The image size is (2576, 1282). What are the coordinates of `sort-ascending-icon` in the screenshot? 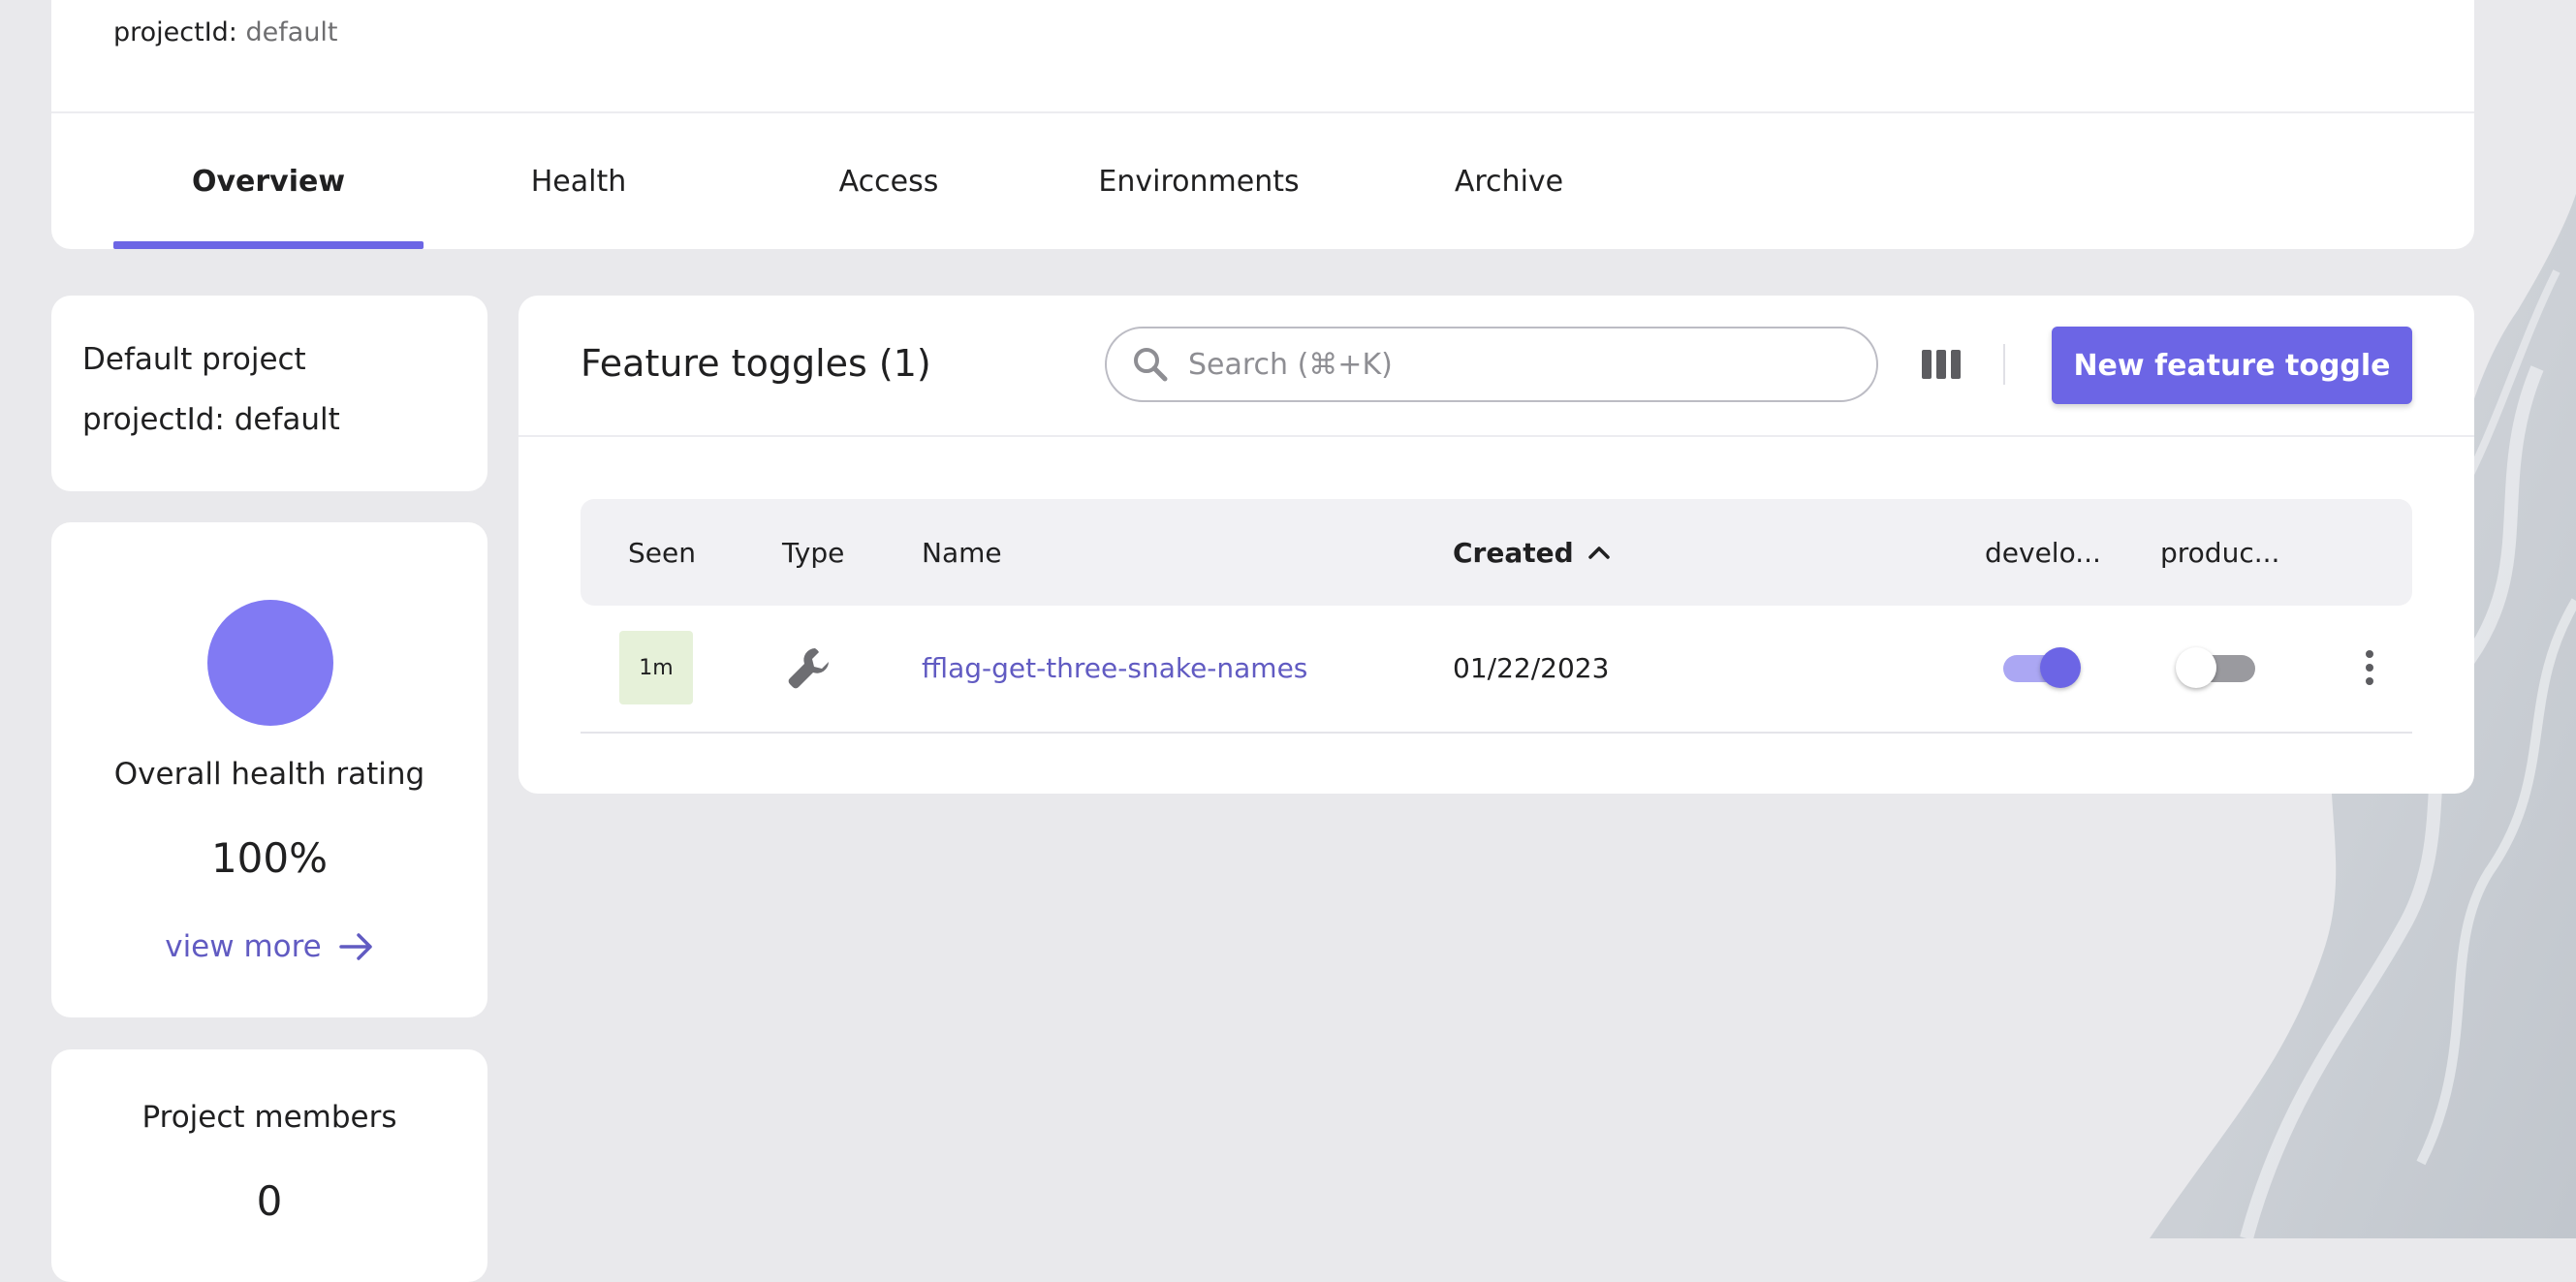 It's located at (1598, 553).